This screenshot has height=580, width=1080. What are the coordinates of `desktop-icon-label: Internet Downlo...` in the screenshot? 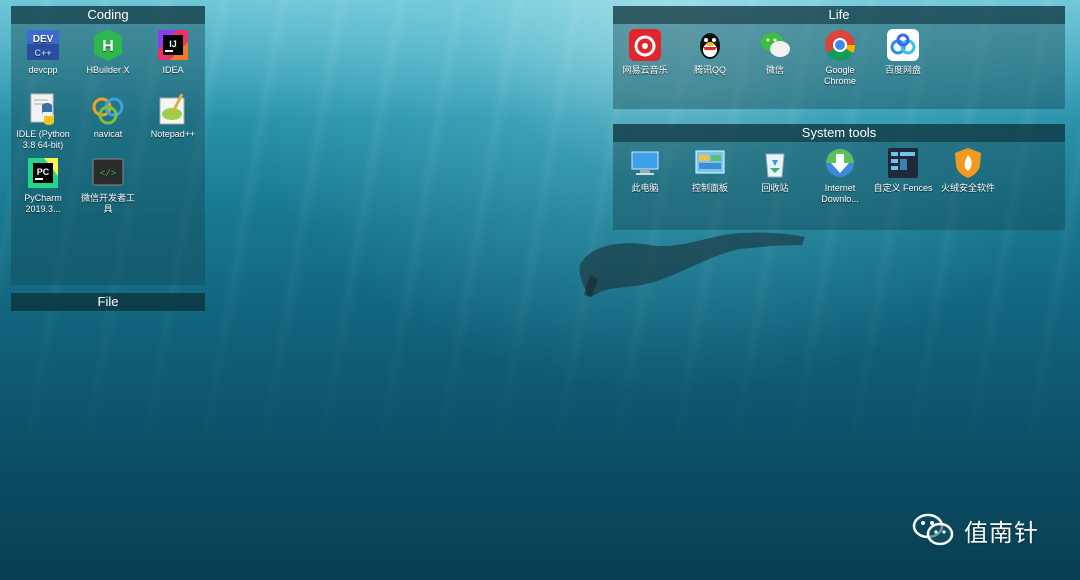 It's located at (840, 193).